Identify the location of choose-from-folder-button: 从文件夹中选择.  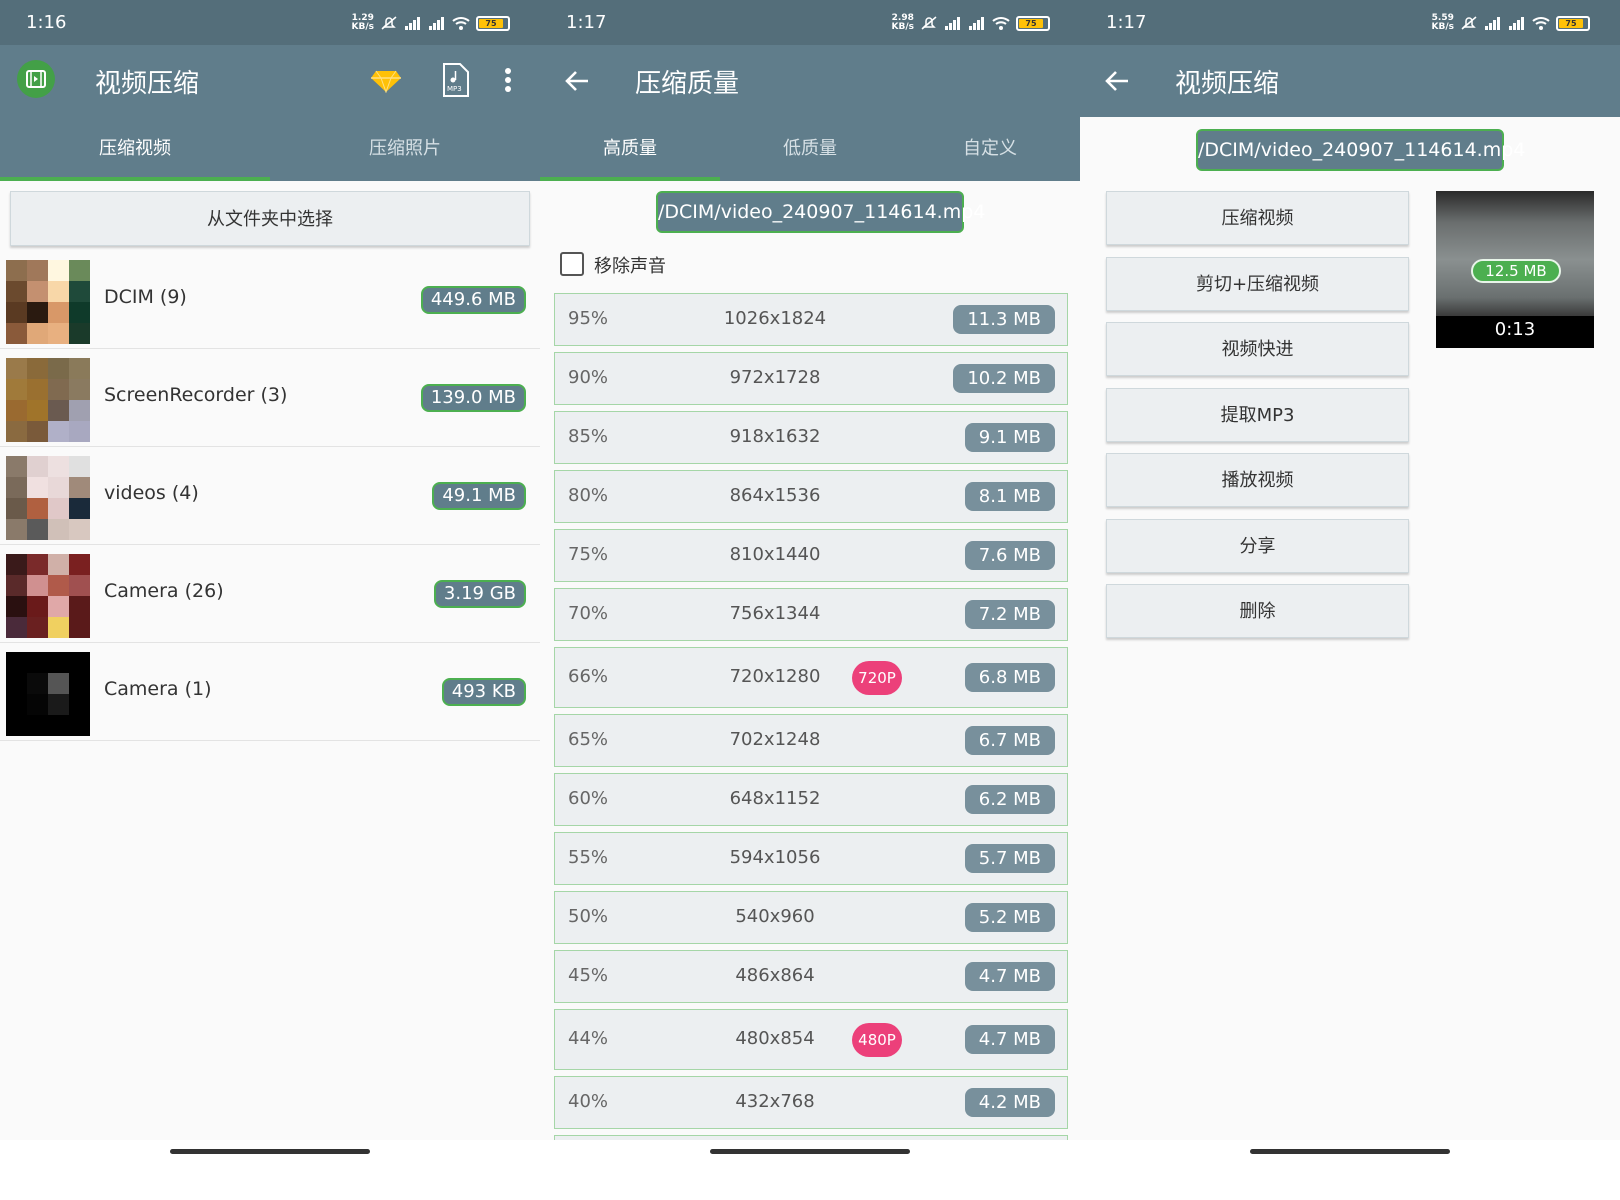
(270, 218).